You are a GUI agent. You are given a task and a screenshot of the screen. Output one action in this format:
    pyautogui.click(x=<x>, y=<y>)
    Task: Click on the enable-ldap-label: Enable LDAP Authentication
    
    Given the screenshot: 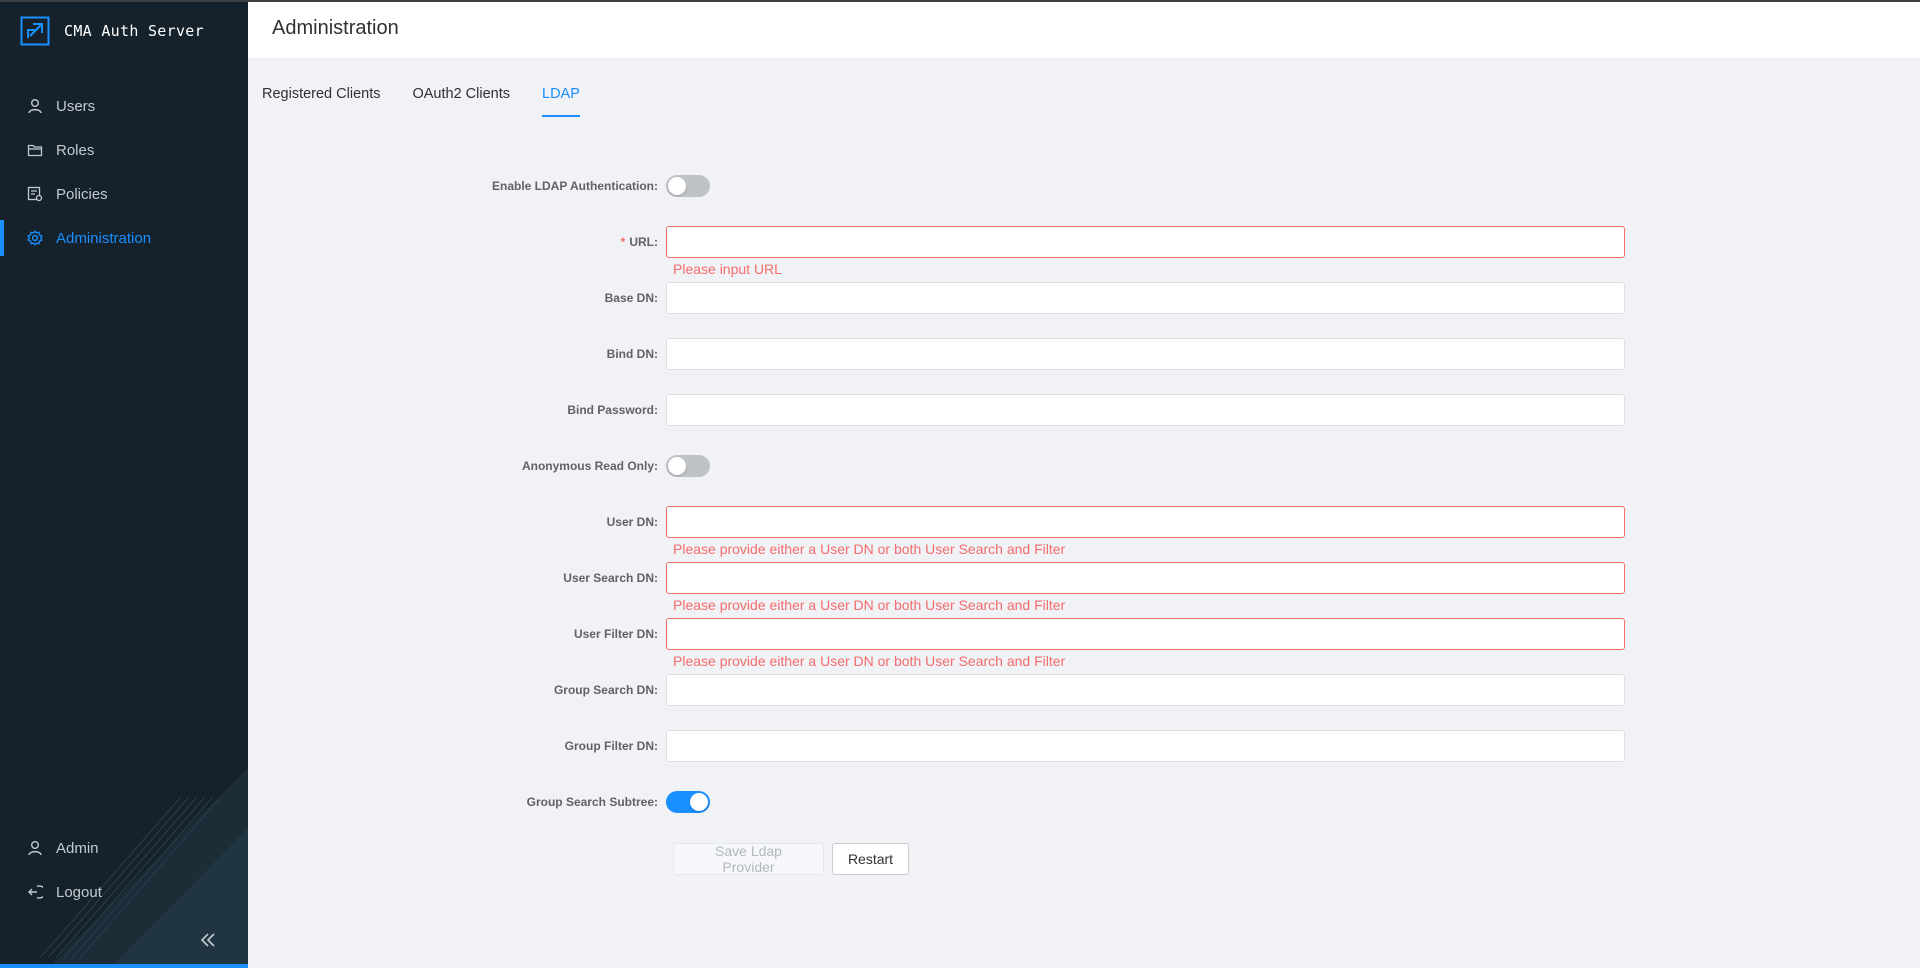 What is the action you would take?
    pyautogui.click(x=572, y=186)
    